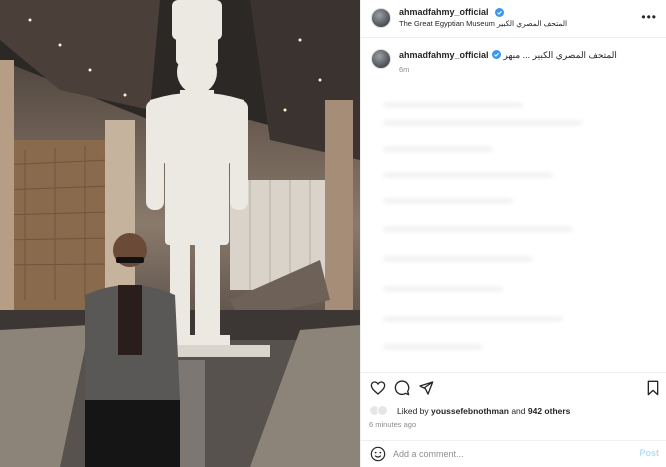 The image size is (666, 467). Describe the element at coordinates (649, 453) in the screenshot. I see `post-comment-button: Post` at that location.